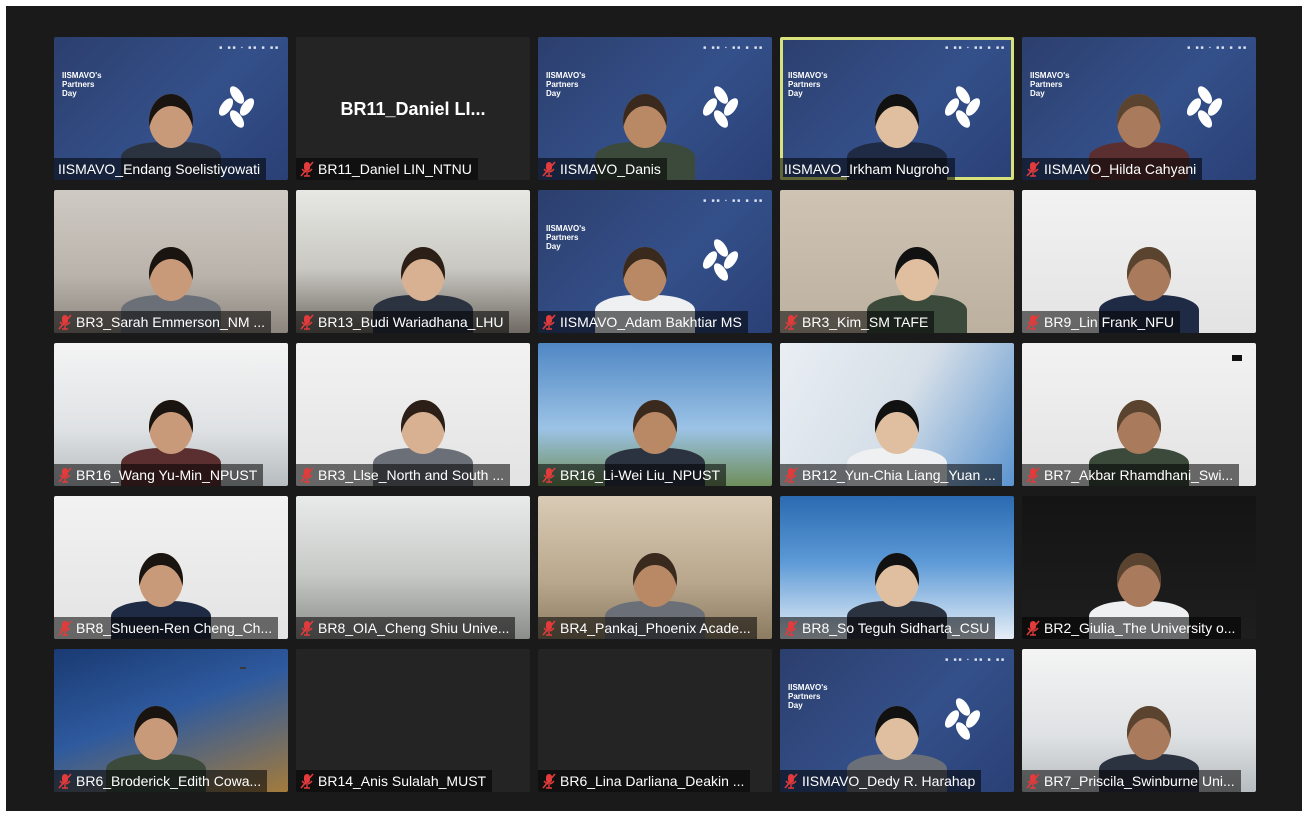 The width and height of the screenshot is (1313, 816). I want to click on participant-tile: BR14_Anis Sulalah_MUST, so click(413, 720).